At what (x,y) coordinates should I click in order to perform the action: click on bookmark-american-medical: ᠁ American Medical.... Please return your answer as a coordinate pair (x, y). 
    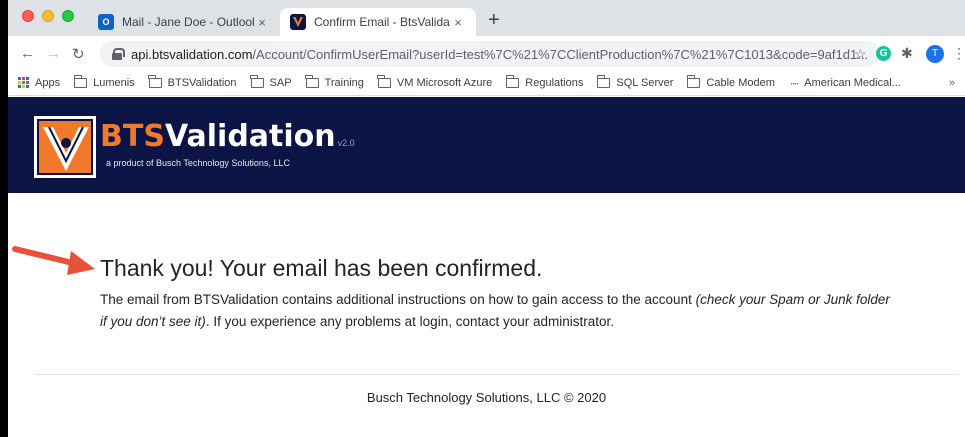
    Looking at the image, I should click on (845, 83).